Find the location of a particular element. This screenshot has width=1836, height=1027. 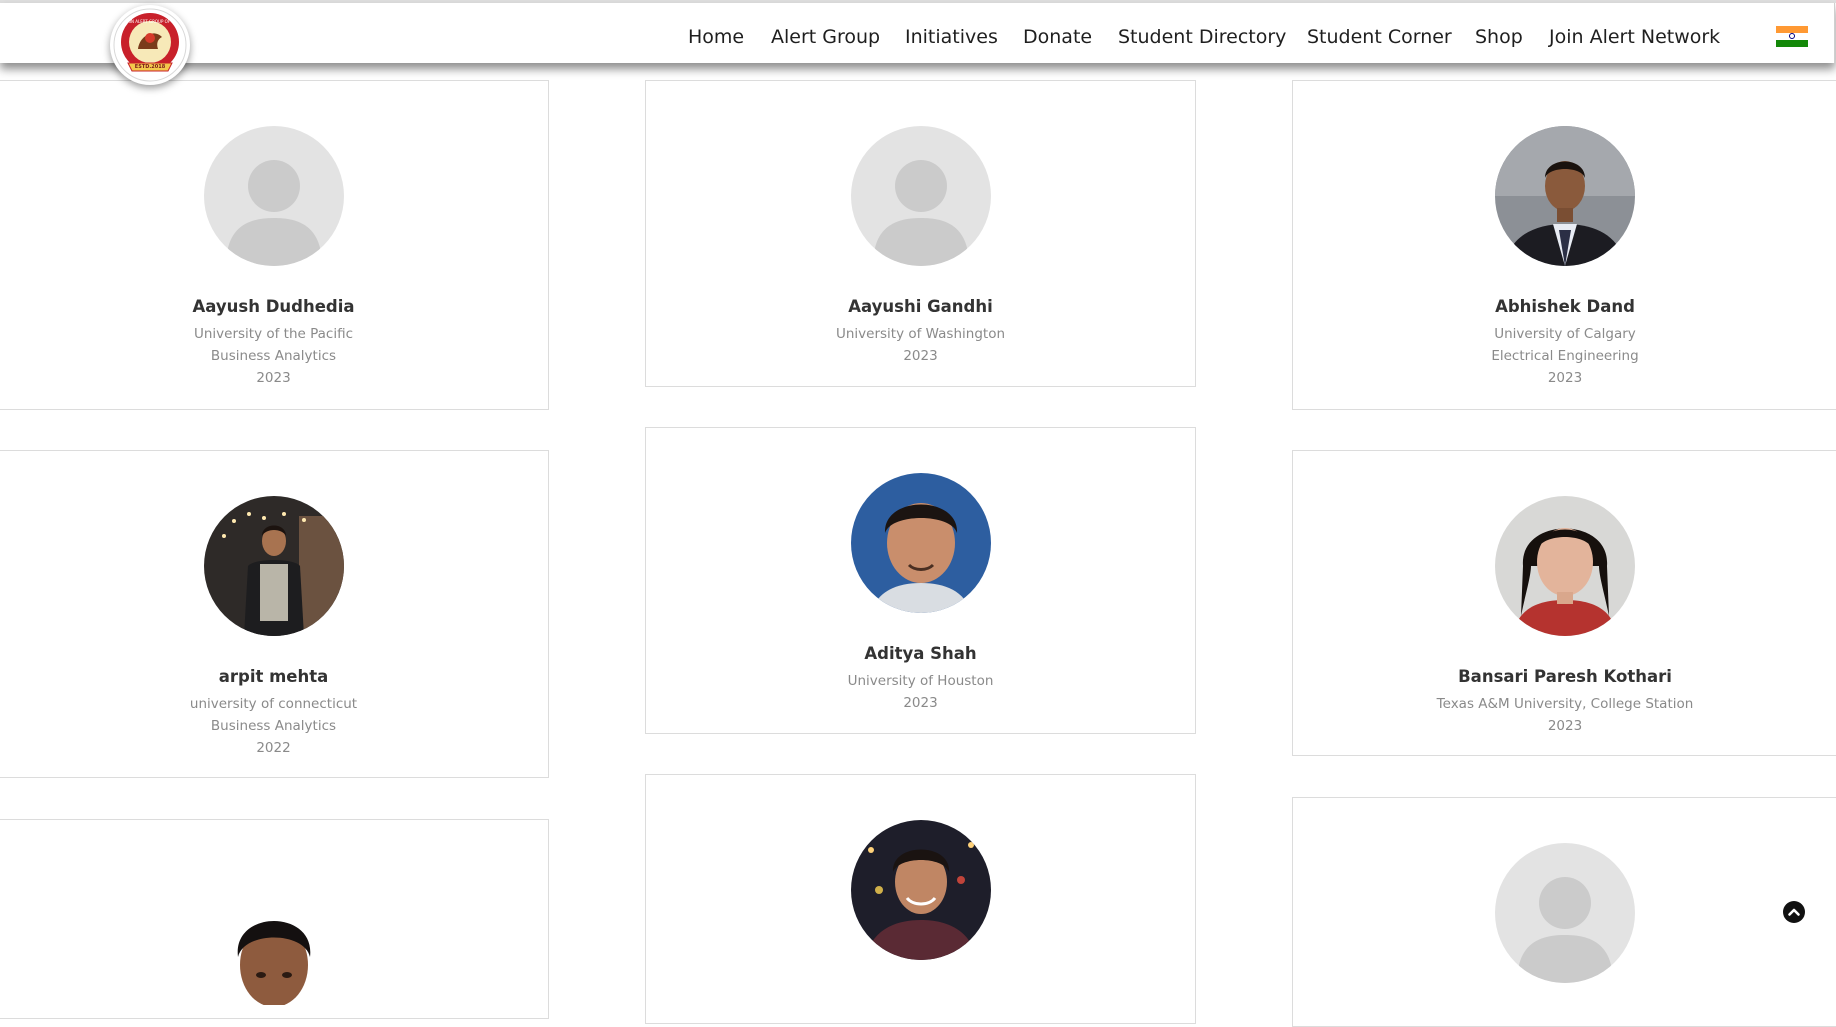

student-university: University of Washington is located at coordinates (920, 334).